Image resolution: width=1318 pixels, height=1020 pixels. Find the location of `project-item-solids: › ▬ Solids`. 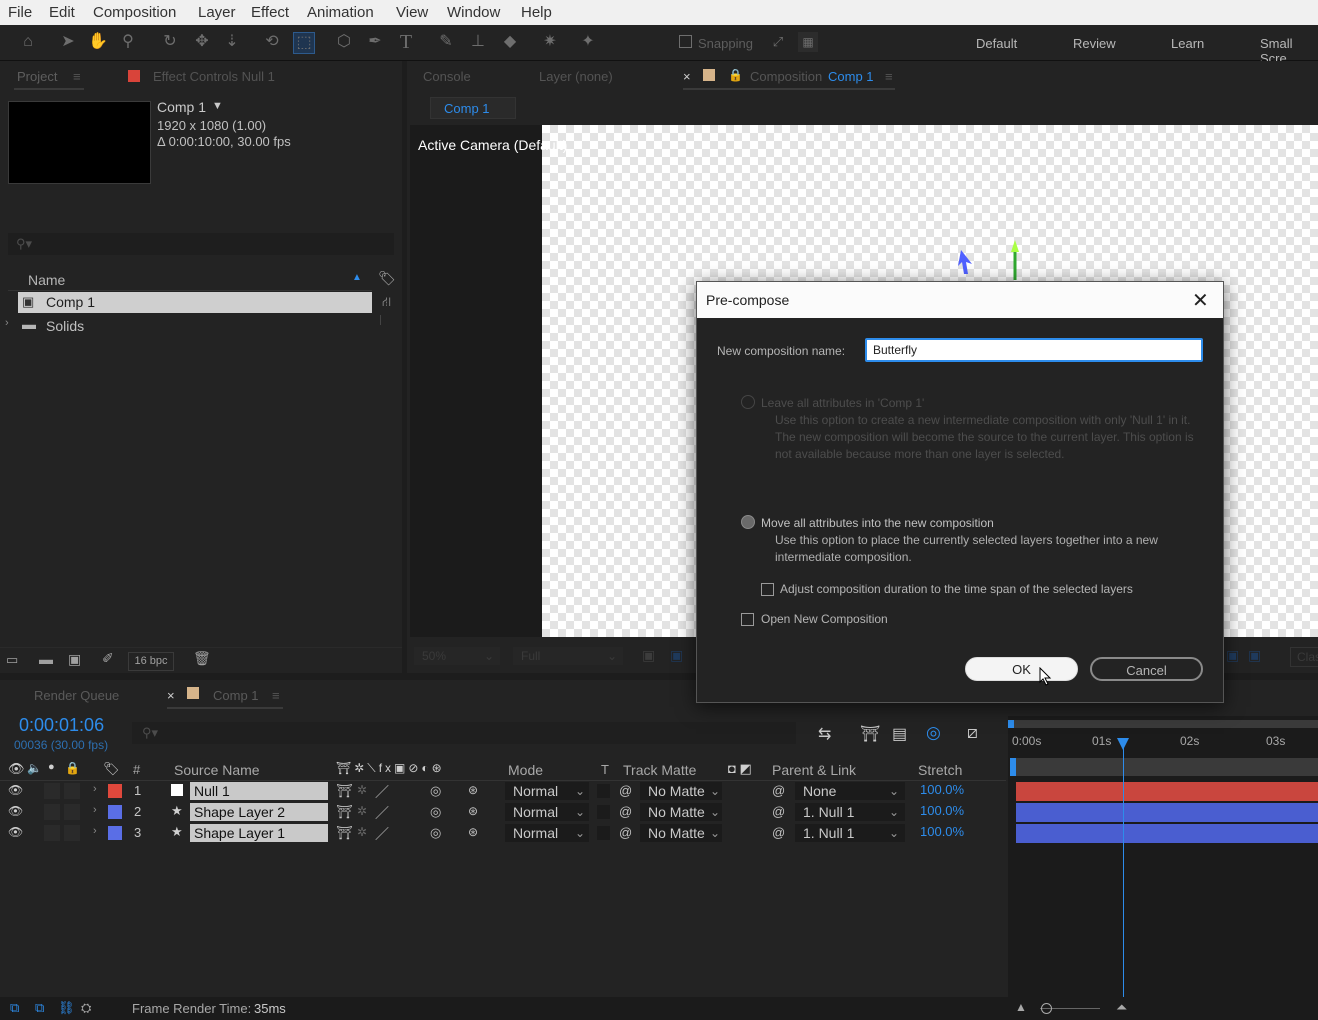

project-item-solids: › ▬ Solids is located at coordinates (186, 325).